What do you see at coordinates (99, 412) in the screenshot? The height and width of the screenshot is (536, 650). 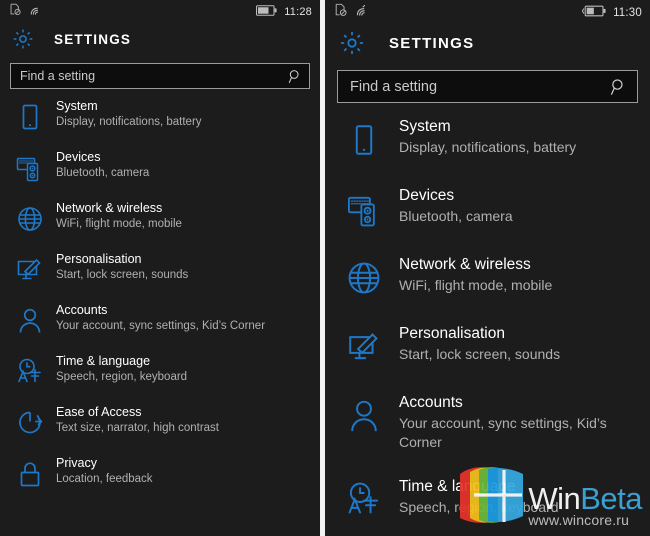 I see `list-item-title: Ease of Access` at bounding box center [99, 412].